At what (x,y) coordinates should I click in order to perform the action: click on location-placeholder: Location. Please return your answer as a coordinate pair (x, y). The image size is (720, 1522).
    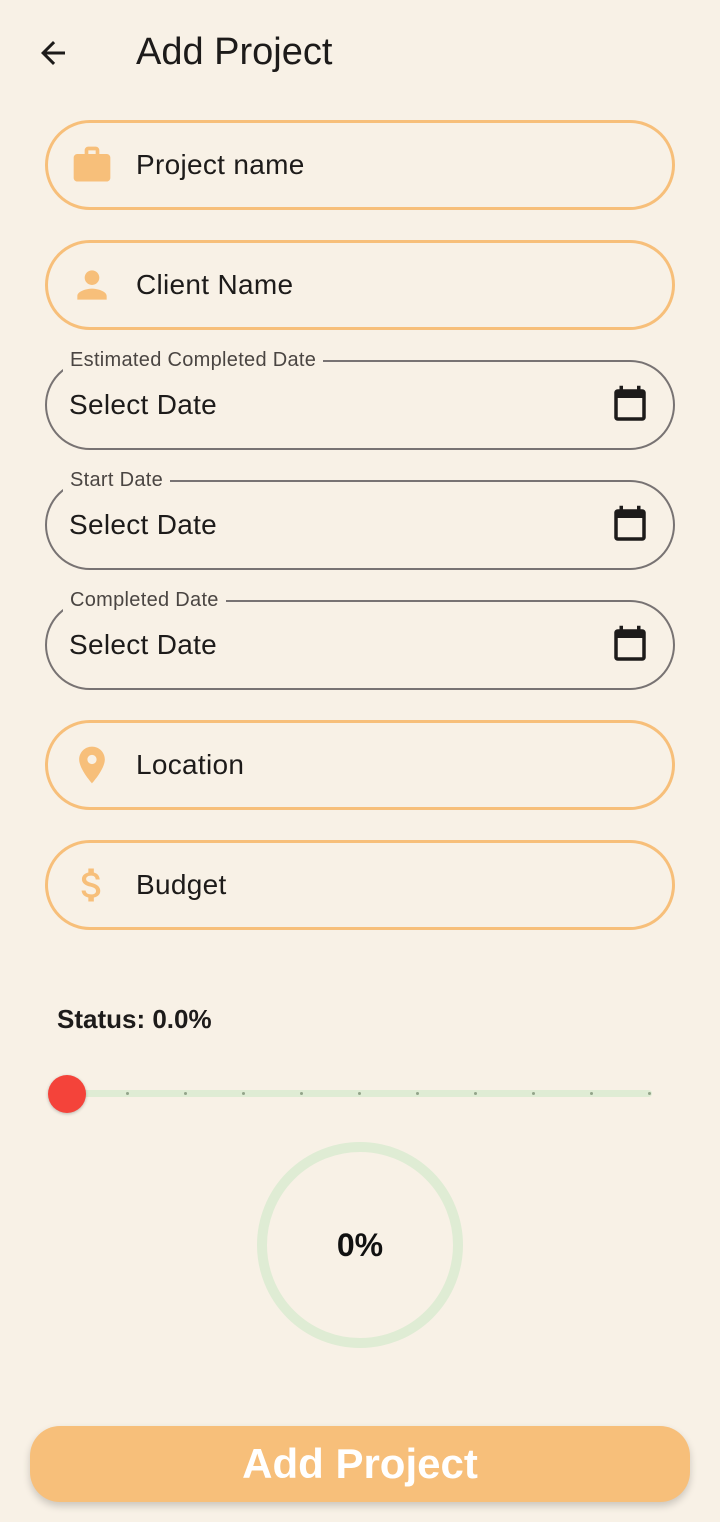
    Looking at the image, I should click on (190, 764).